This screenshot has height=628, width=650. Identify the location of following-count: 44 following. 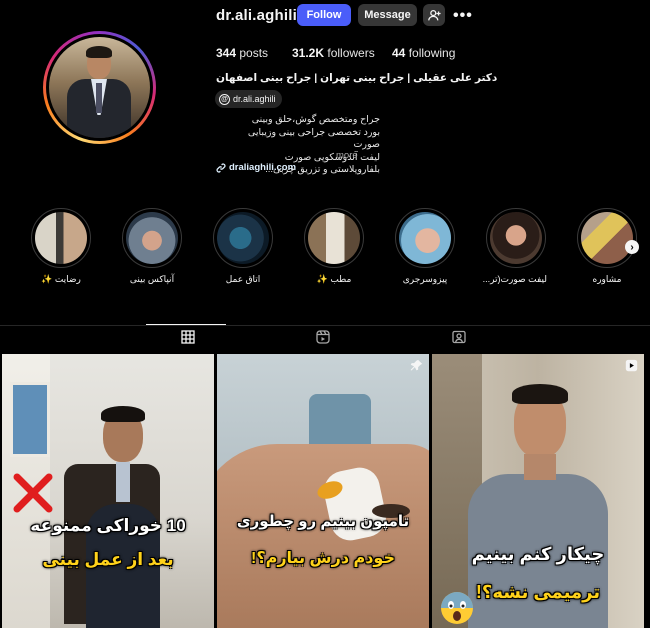
(423, 53).